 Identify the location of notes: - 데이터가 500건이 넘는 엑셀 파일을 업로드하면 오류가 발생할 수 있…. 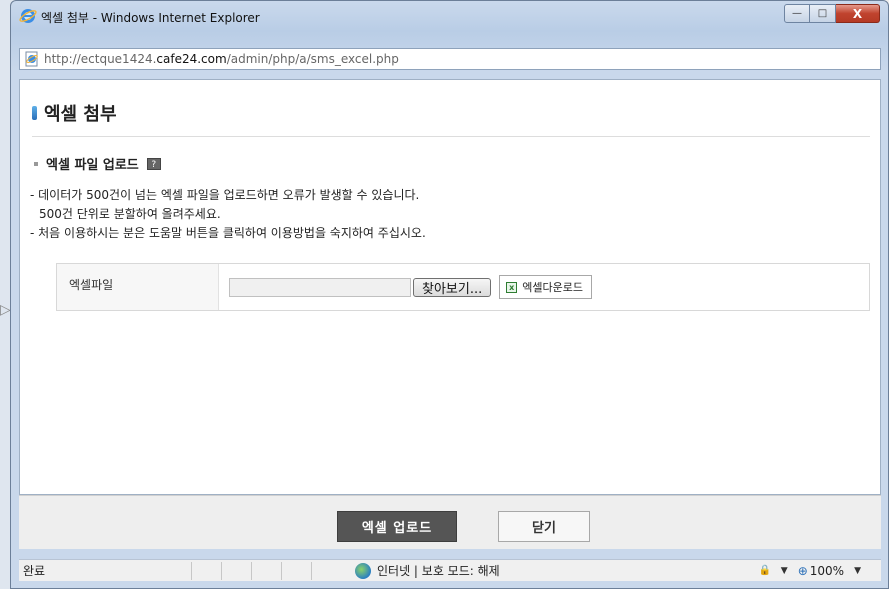
(228, 214).